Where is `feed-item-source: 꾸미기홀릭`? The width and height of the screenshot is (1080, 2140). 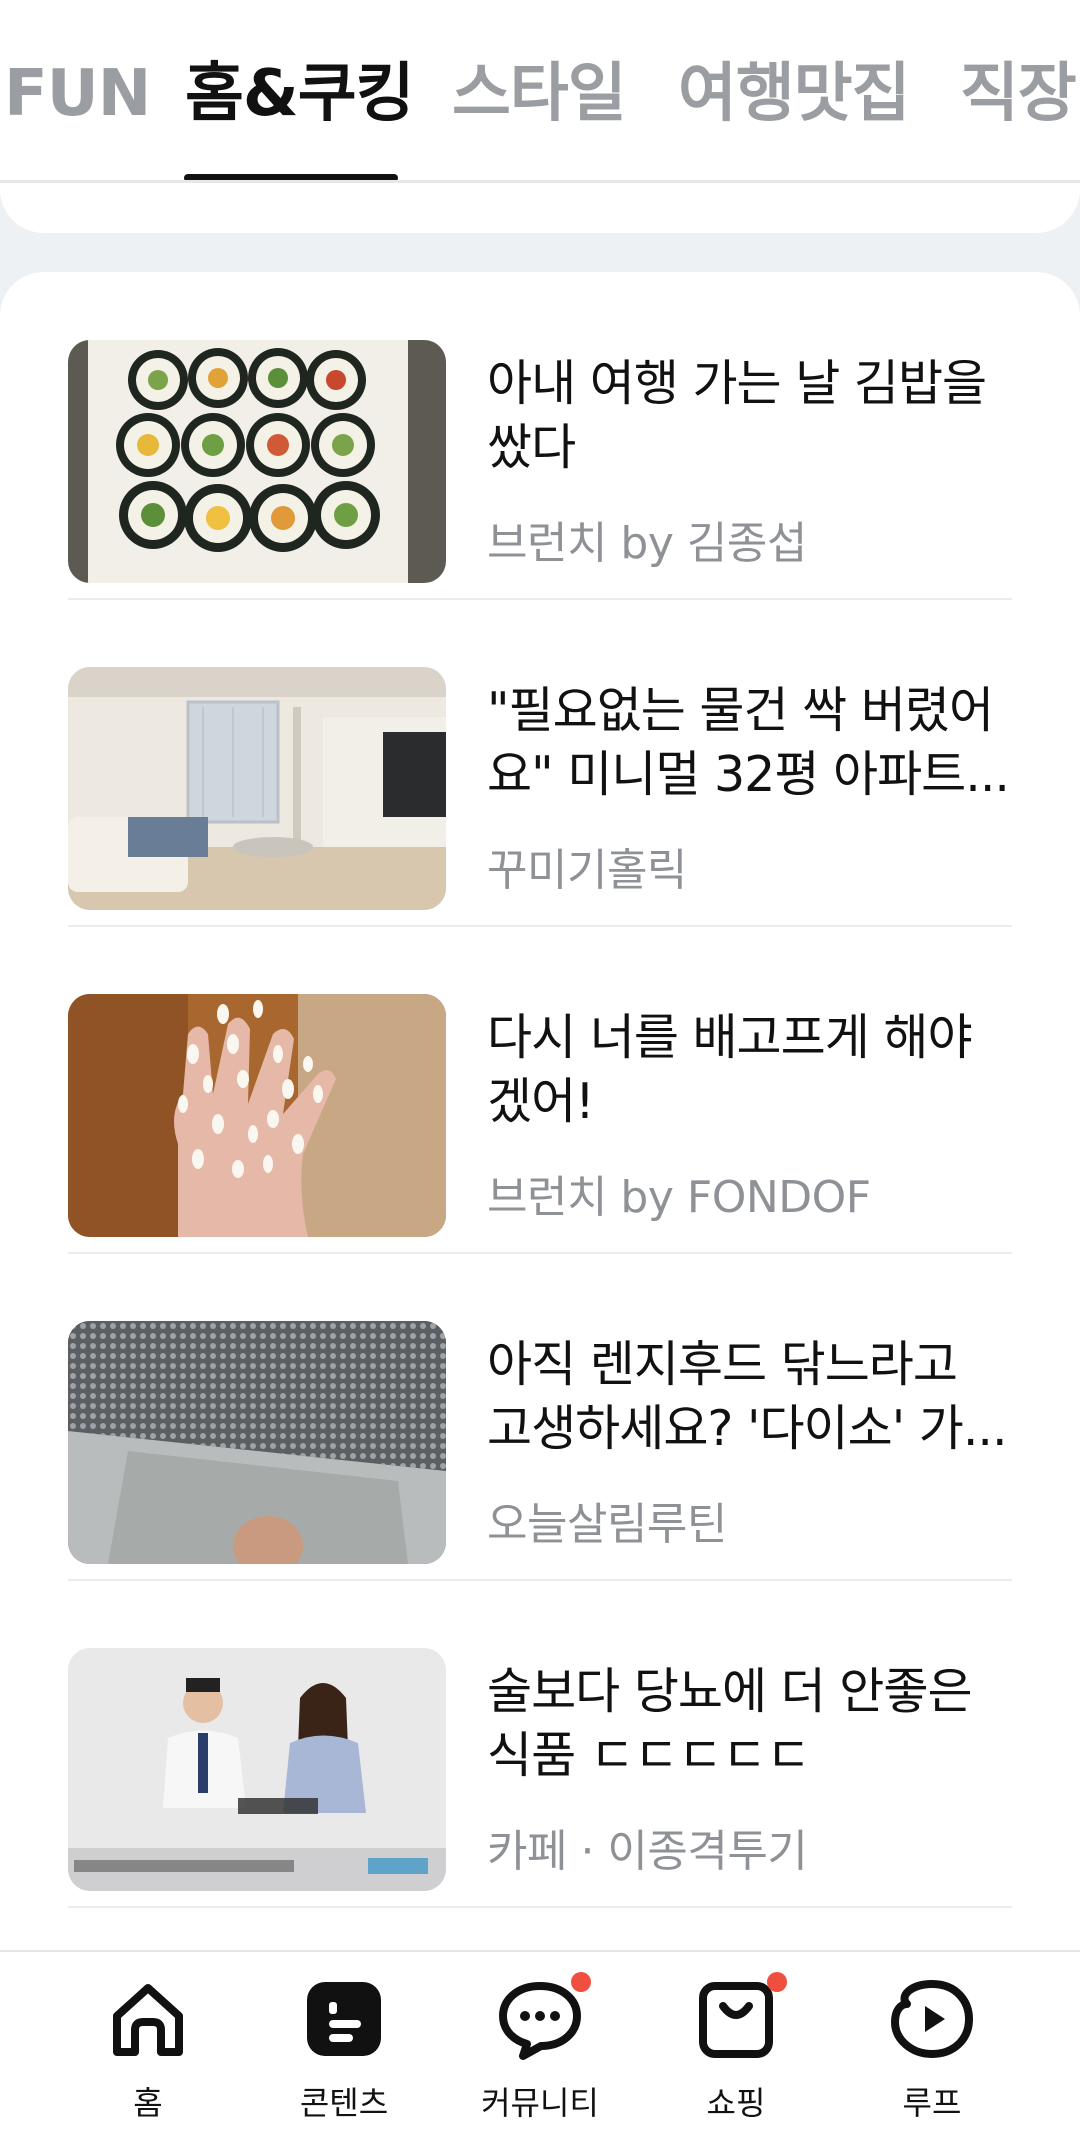 feed-item-source: 꾸미기홀릭 is located at coordinates (587, 870).